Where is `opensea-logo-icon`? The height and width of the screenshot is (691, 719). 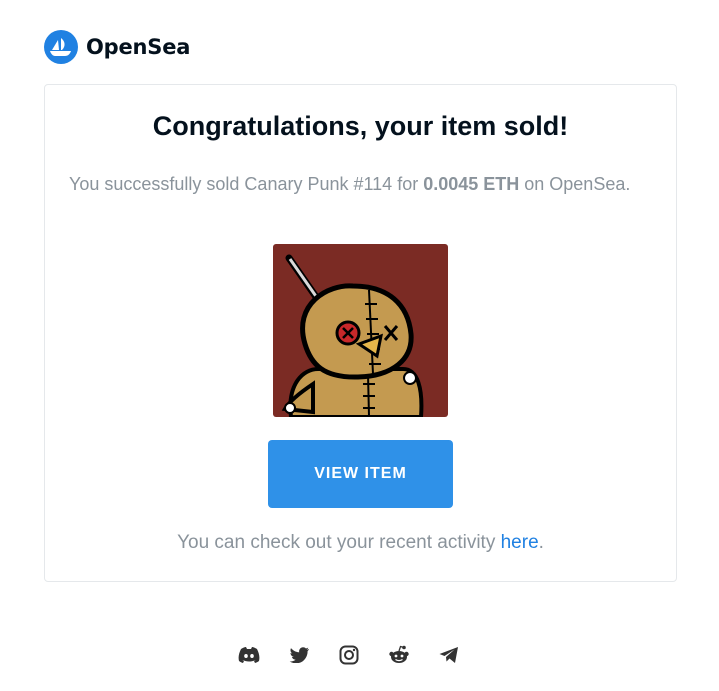
opensea-logo-icon is located at coordinates (61, 47).